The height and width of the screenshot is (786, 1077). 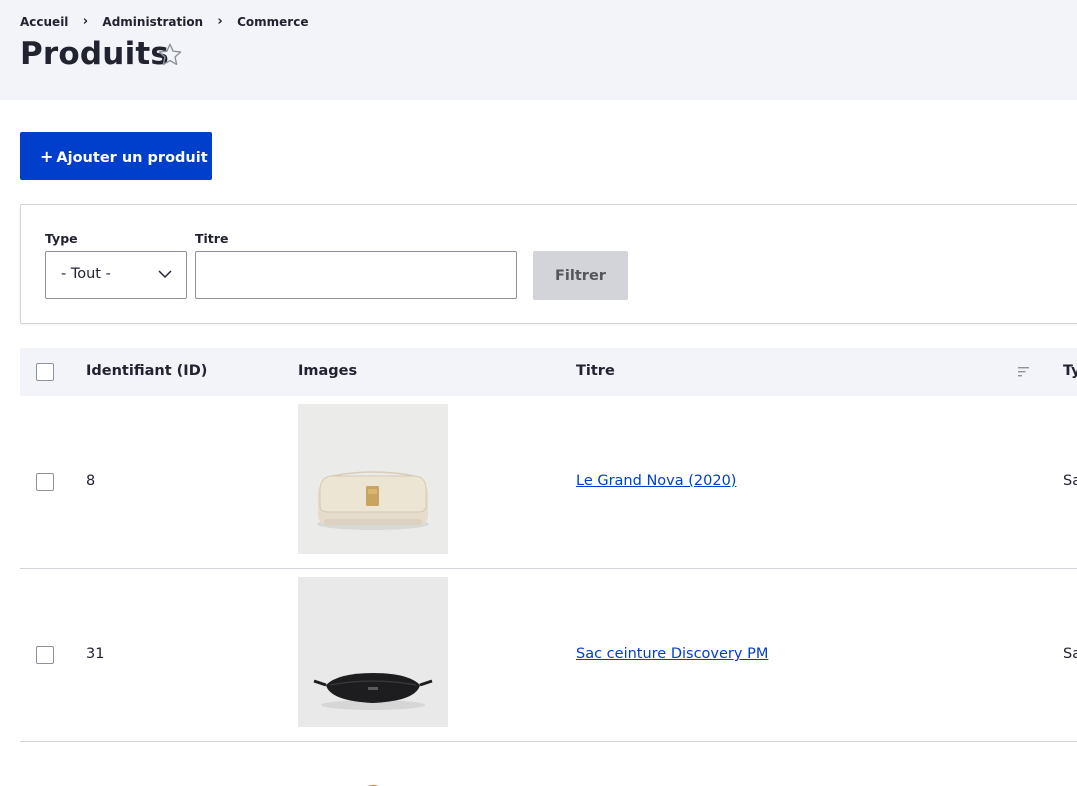 What do you see at coordinates (212, 238) in the screenshot?
I see `title-filter-label: Titre` at bounding box center [212, 238].